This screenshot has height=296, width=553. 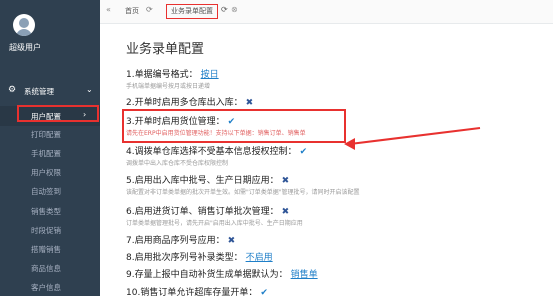 I want to click on setting-transfer-warehouse: 4.调拨单仓库选择不受基本信息授权控制： ✔, so click(x=216, y=150).